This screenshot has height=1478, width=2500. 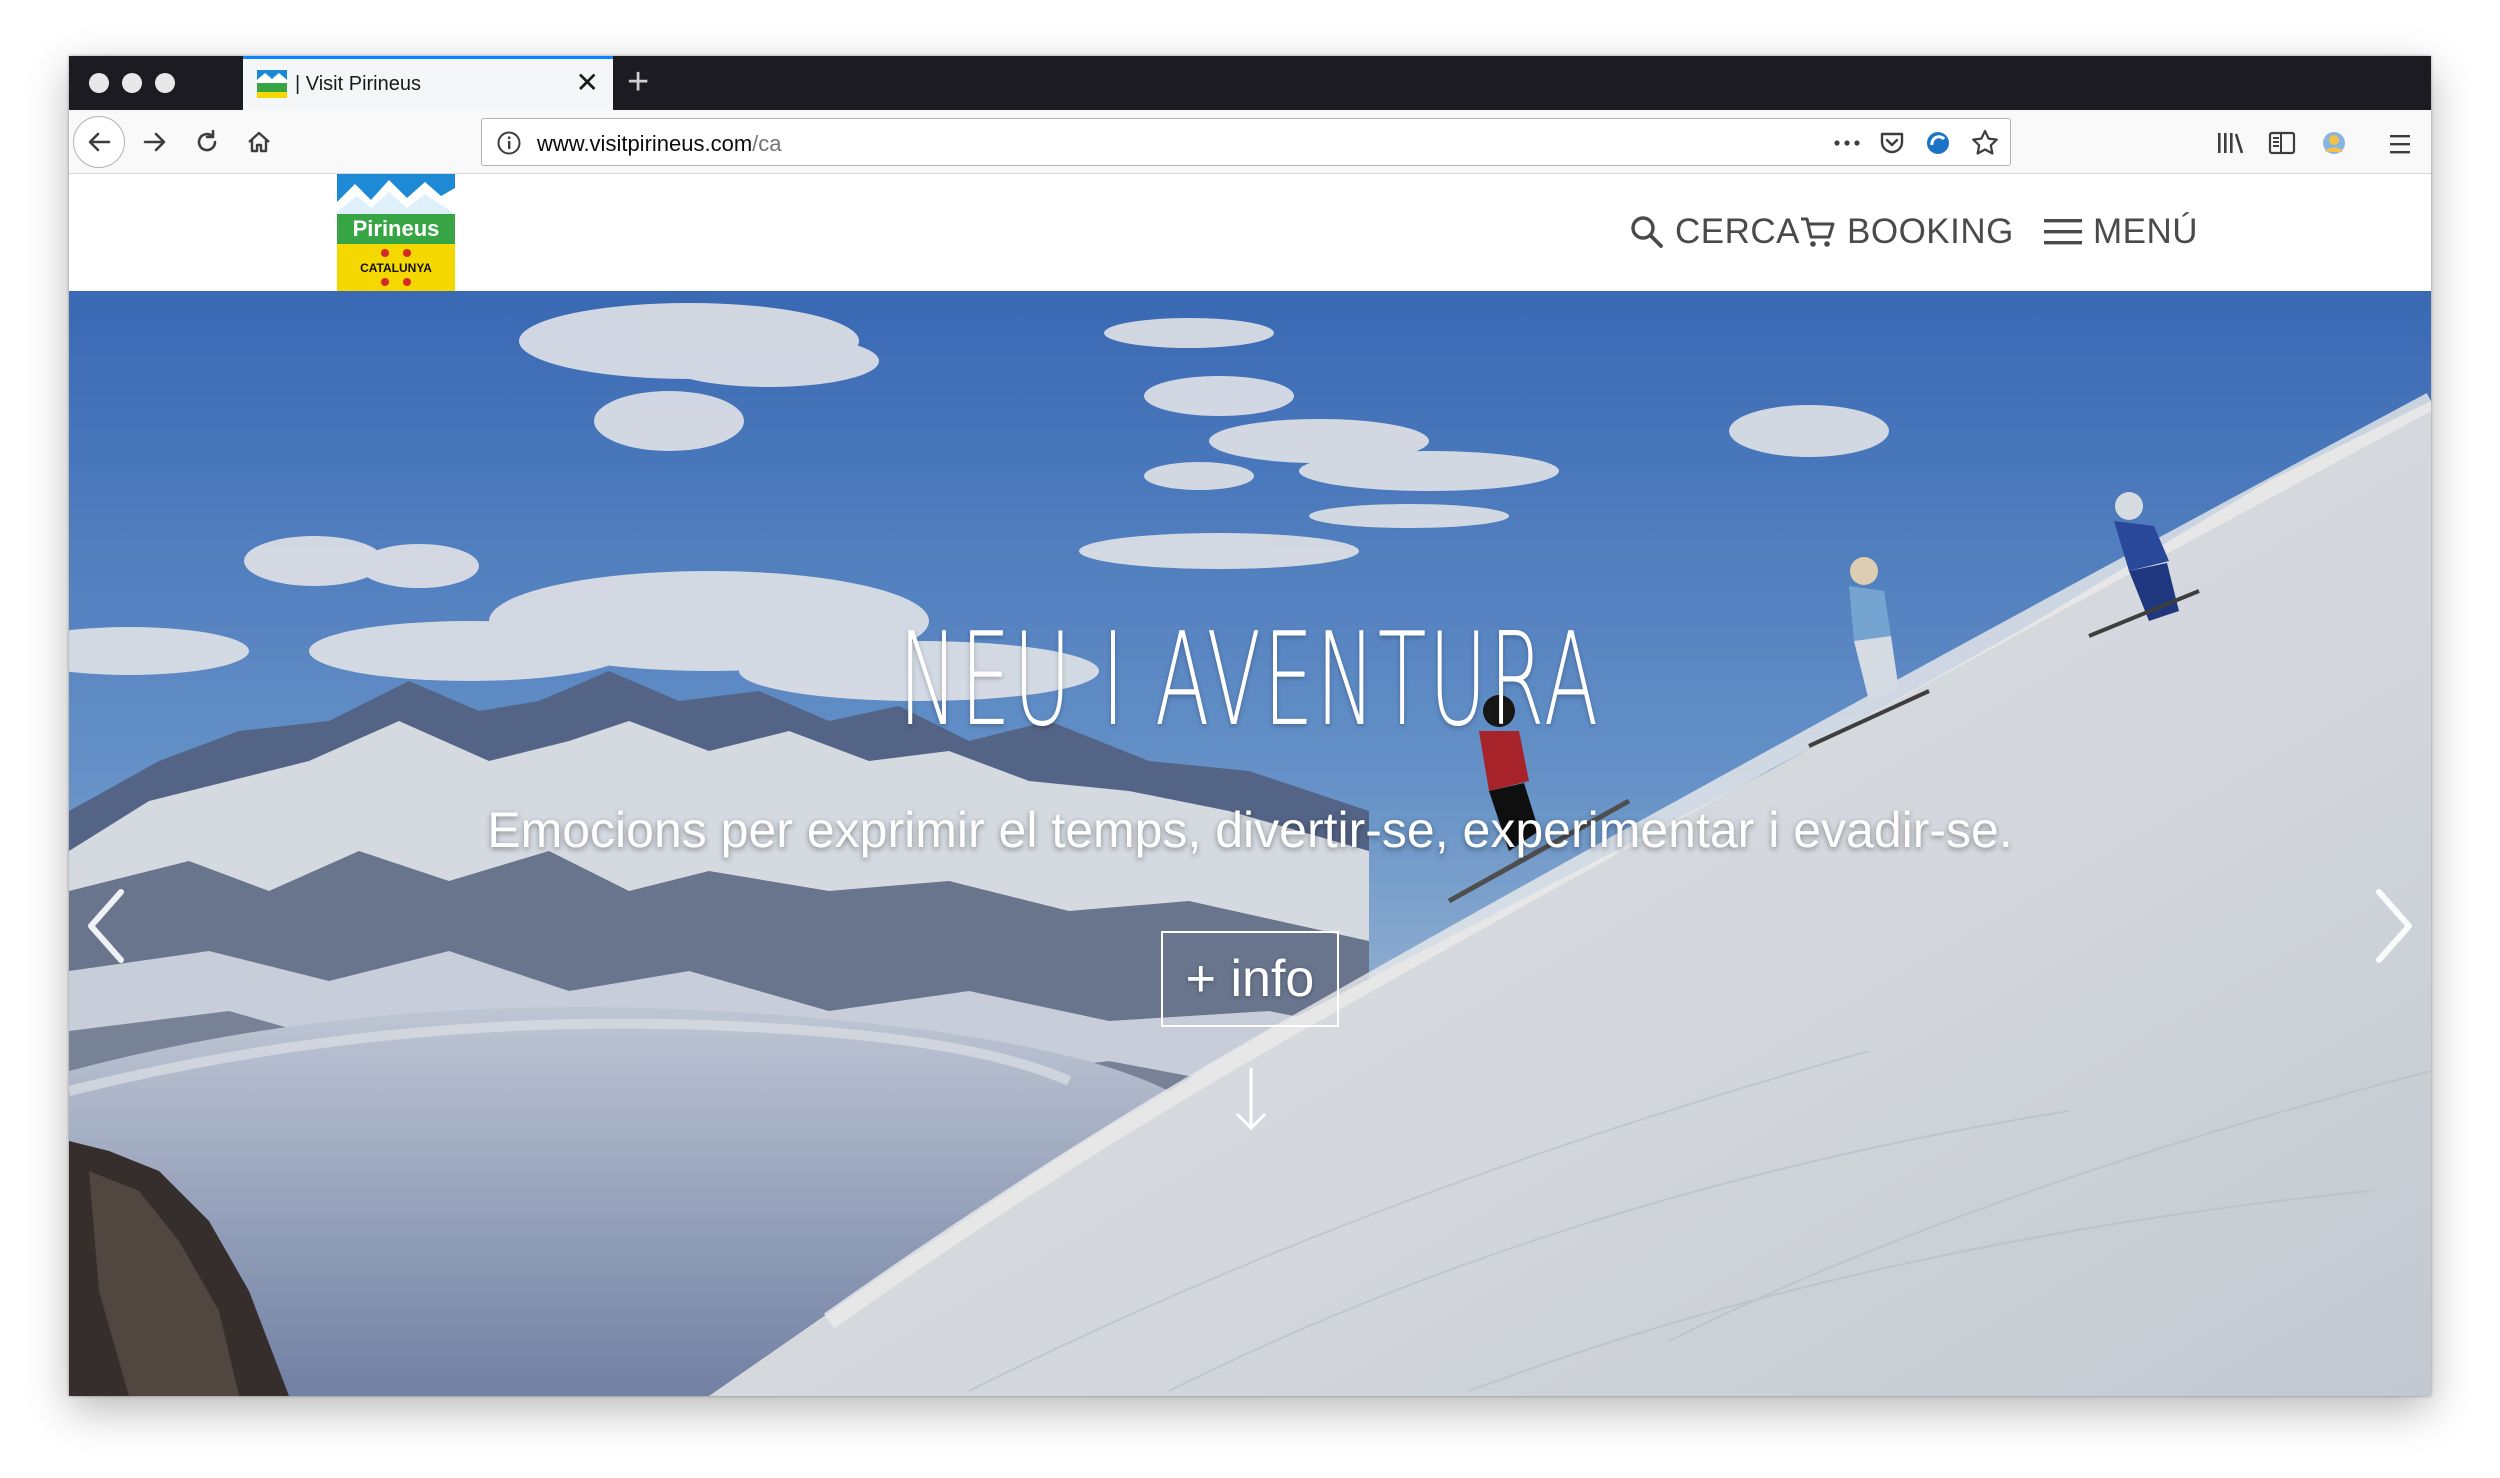 I want to click on menu-nav-label: MENÚ, so click(x=2146, y=231).